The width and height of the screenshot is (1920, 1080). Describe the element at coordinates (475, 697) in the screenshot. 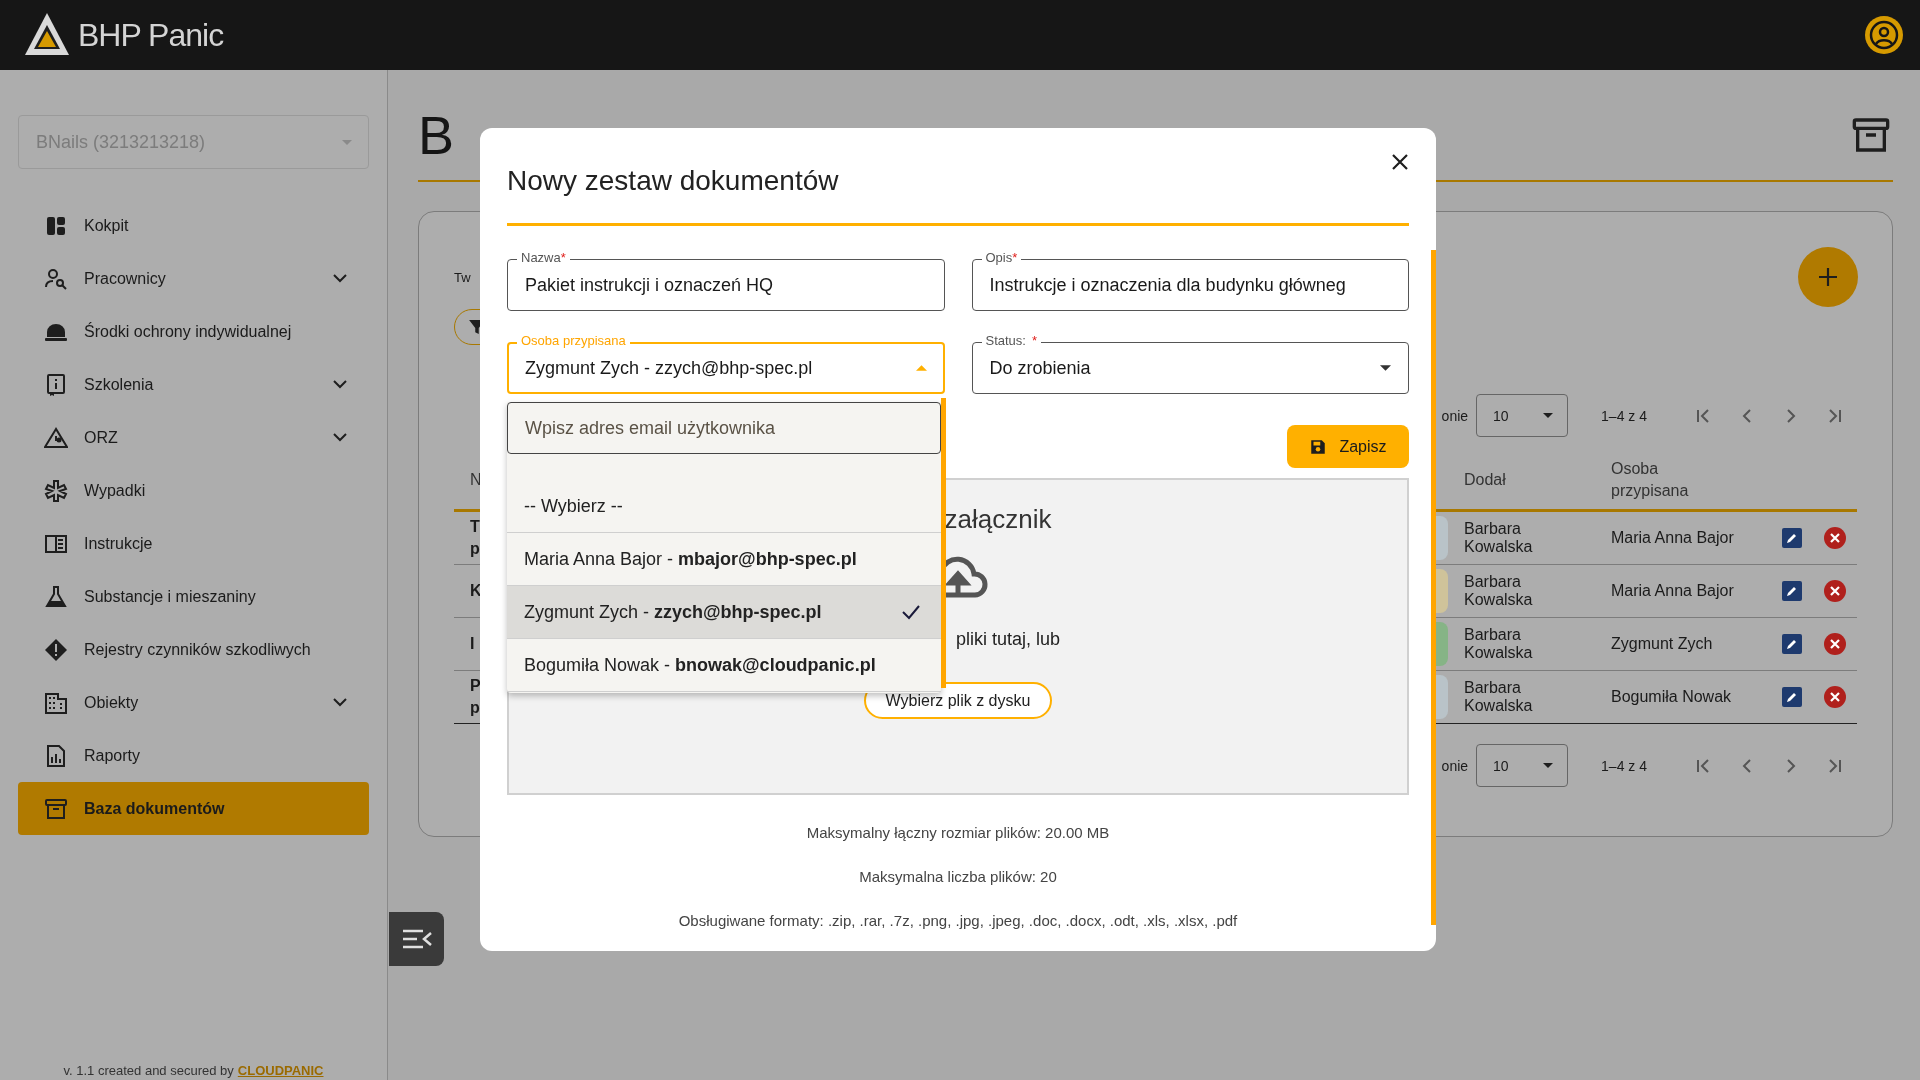

I see `table-cell-text: P p` at that location.